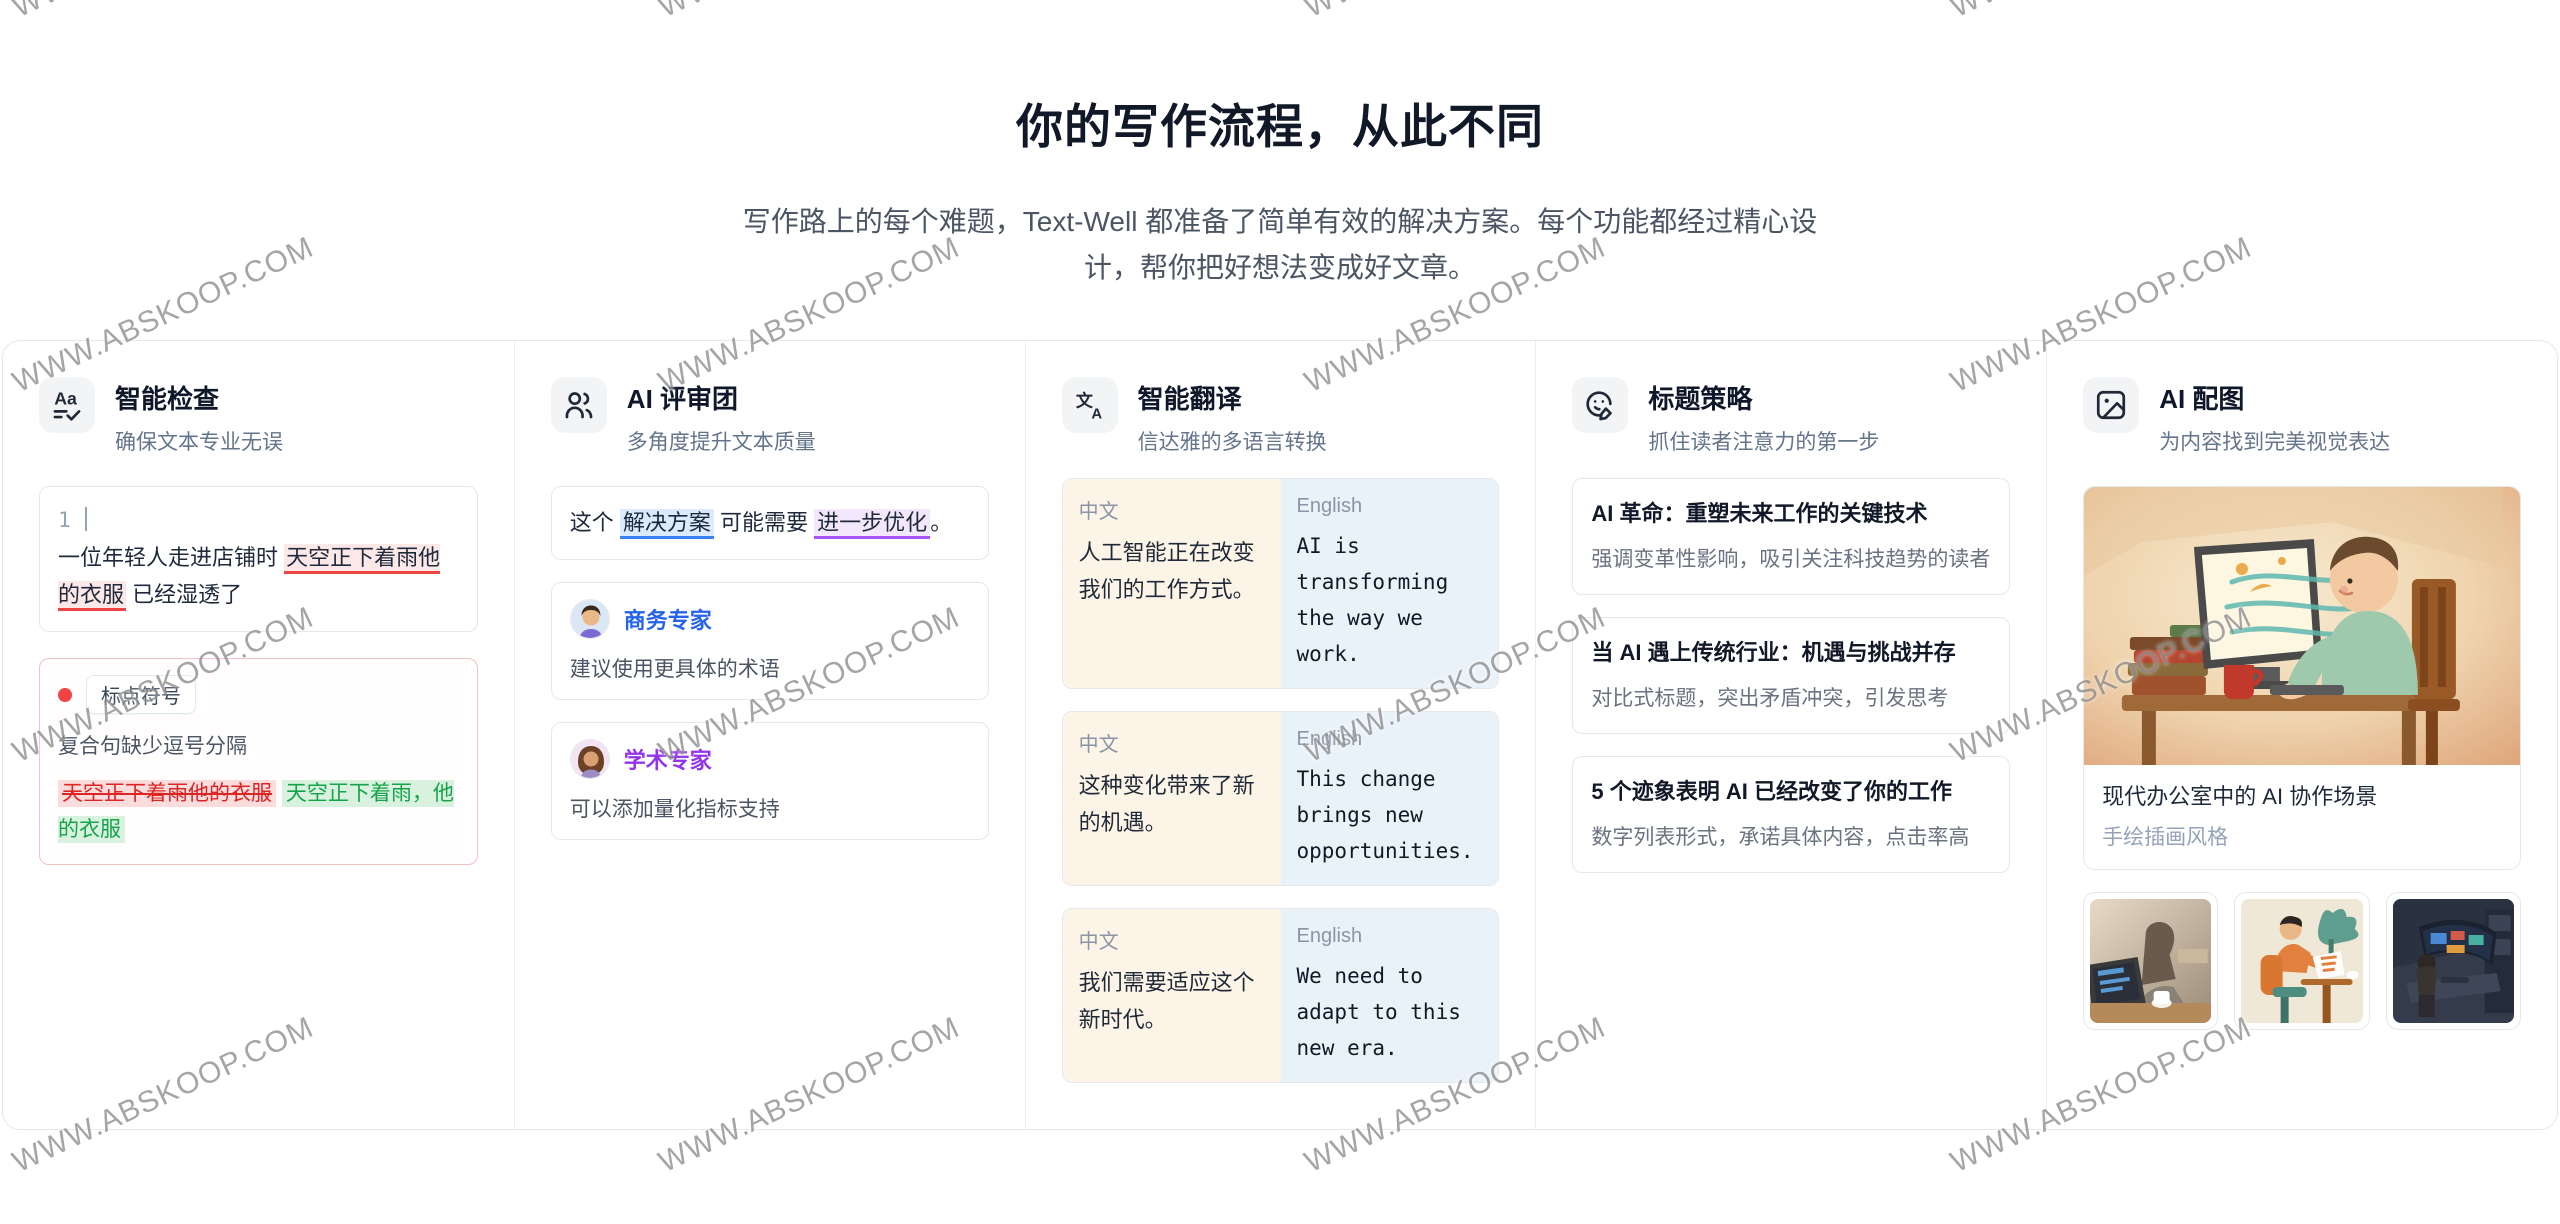 The height and width of the screenshot is (1224, 2560). I want to click on editor-preview: 1 一位年轻人走进店铺时 天空正下着雨他的衣服 已经湿透了, so click(258, 559).